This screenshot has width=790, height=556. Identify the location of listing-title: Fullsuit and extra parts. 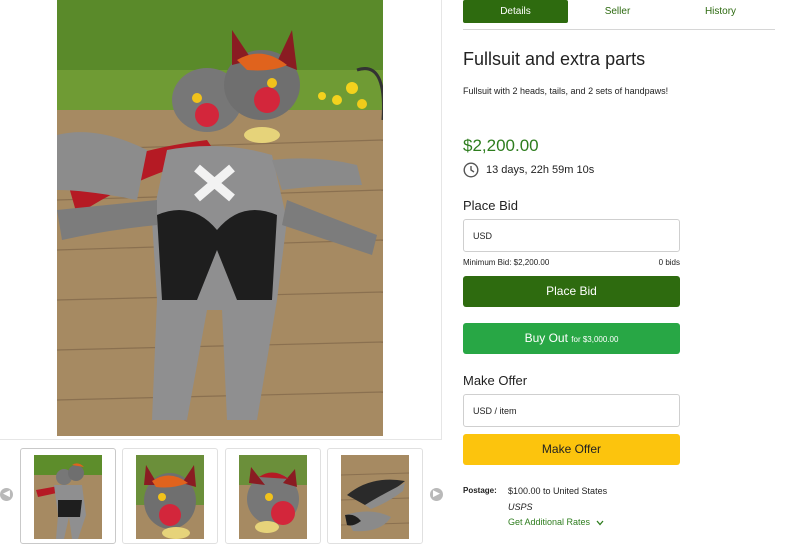
(554, 59).